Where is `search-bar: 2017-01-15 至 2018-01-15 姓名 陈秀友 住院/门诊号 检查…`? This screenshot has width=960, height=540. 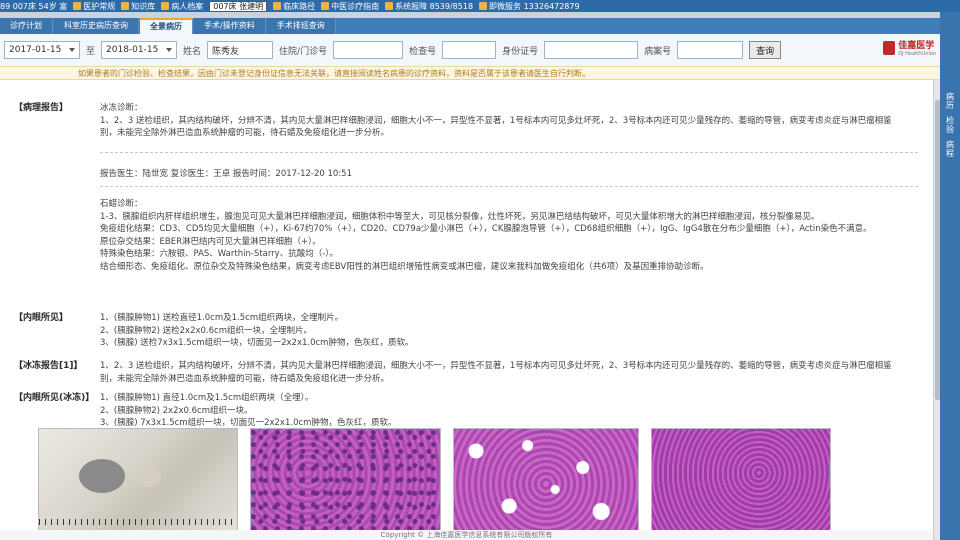
search-bar: 2017-01-15 至 2018-01-15 姓名 陈秀友 住院/门诊号 检查… is located at coordinates (470, 50).